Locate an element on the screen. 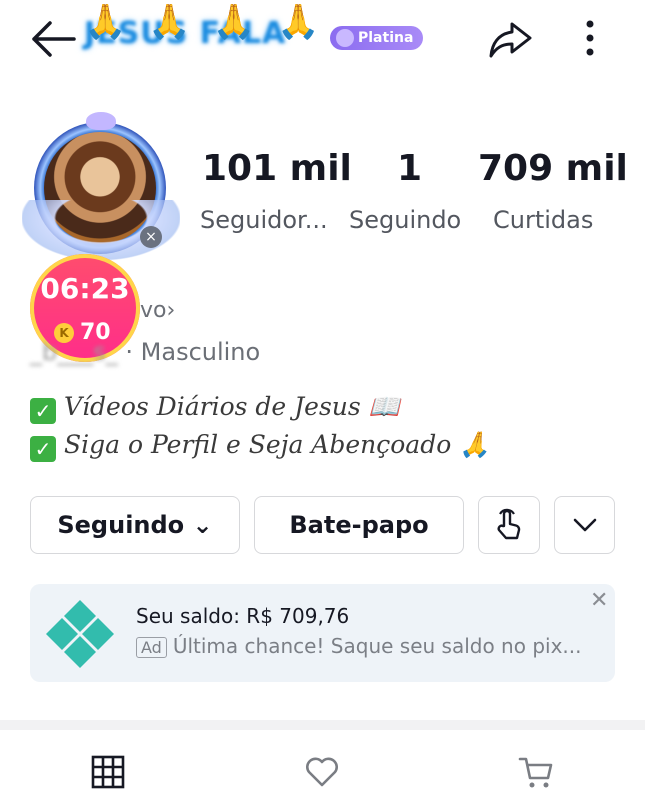 Image resolution: width=645 pixels, height=800 pixels. followers-count: 101 mil is located at coordinates (277, 168).